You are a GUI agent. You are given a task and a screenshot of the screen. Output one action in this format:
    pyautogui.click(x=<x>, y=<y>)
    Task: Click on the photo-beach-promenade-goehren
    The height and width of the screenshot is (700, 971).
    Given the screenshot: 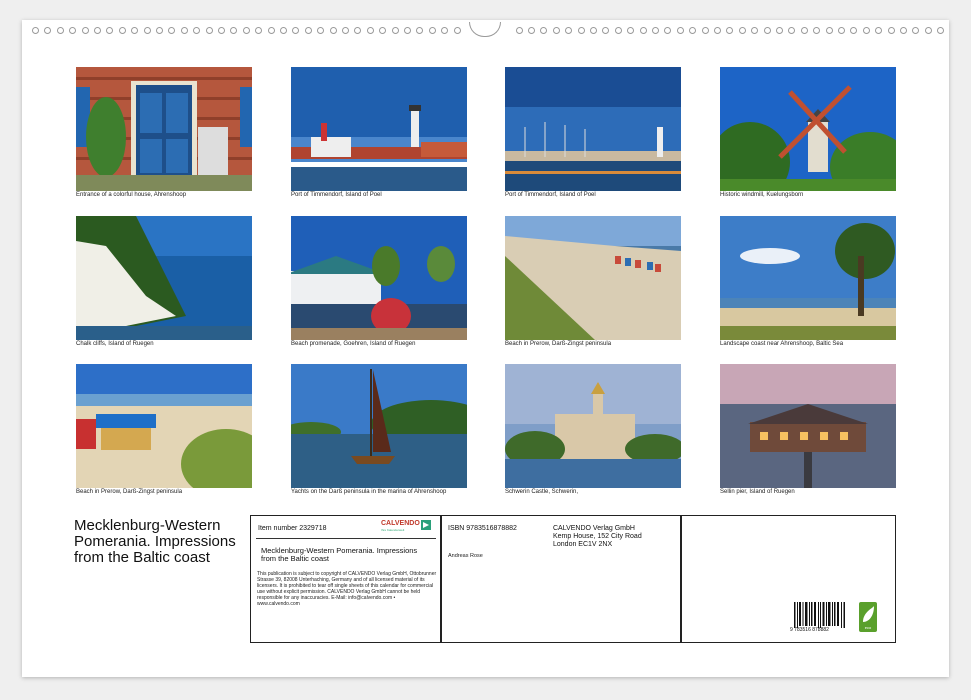 What is the action you would take?
    pyautogui.click(x=379, y=278)
    